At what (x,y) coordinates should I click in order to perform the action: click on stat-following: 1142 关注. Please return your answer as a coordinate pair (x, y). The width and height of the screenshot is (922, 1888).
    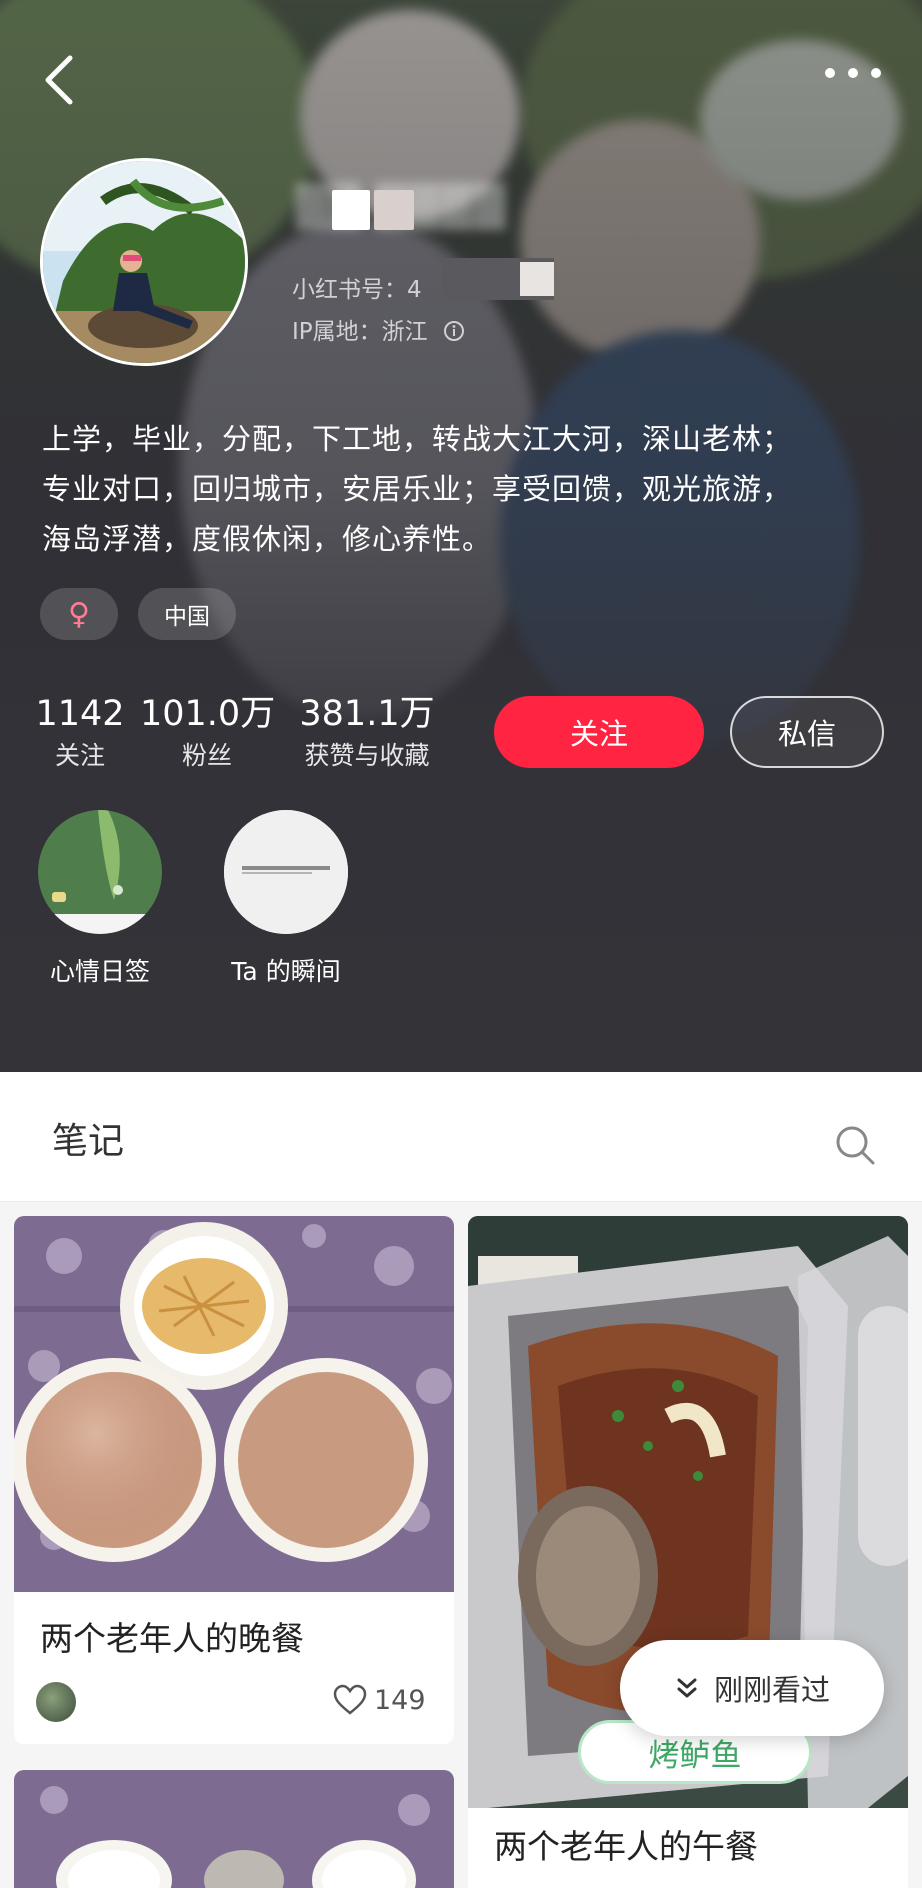
    Looking at the image, I should click on (80, 734).